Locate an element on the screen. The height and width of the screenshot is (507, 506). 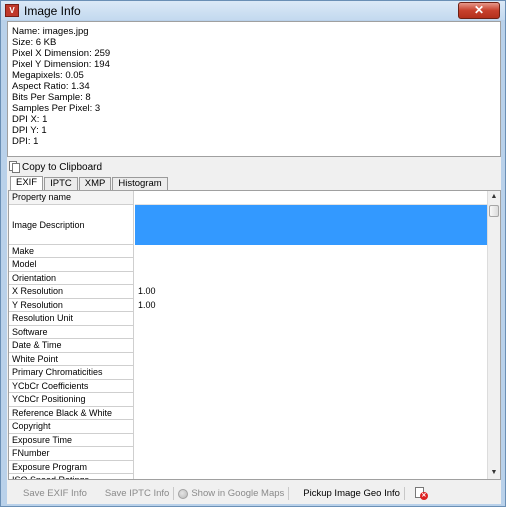
property-row: X Resolution 1.00 is located at coordinates (248, 292).